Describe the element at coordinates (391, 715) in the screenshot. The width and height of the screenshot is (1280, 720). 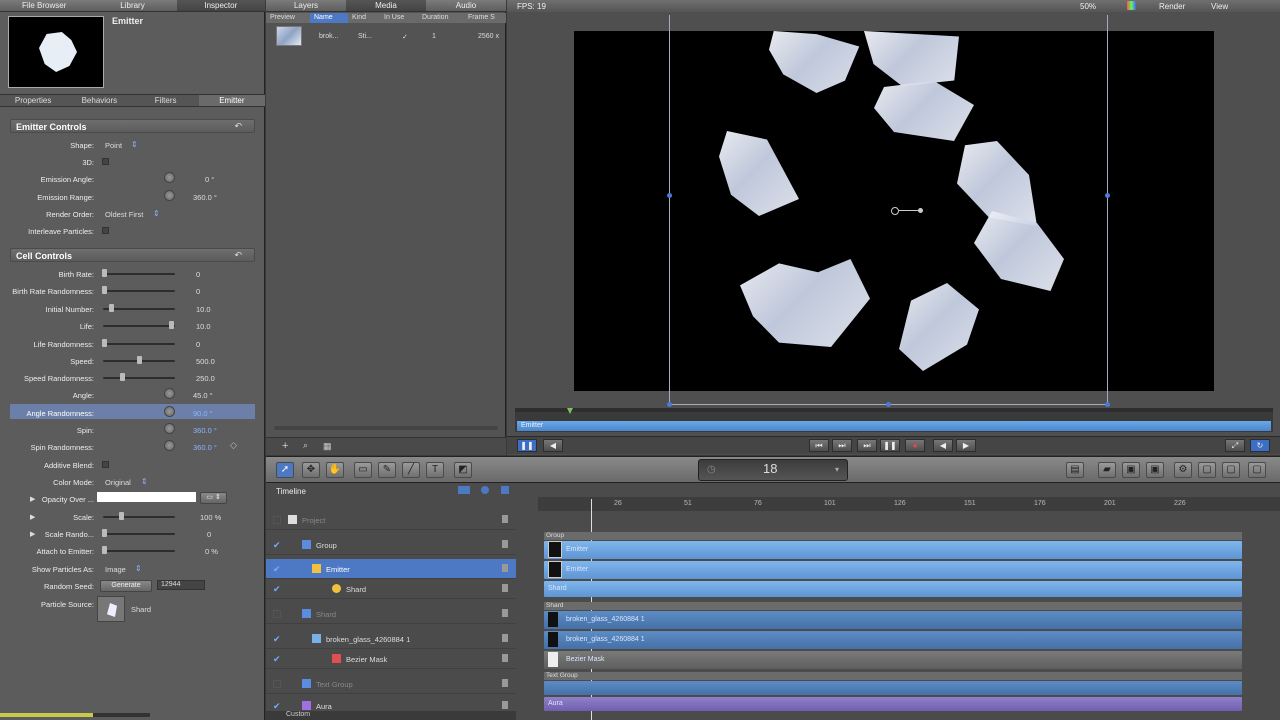
I see `timeline-footer: Custom` at that location.